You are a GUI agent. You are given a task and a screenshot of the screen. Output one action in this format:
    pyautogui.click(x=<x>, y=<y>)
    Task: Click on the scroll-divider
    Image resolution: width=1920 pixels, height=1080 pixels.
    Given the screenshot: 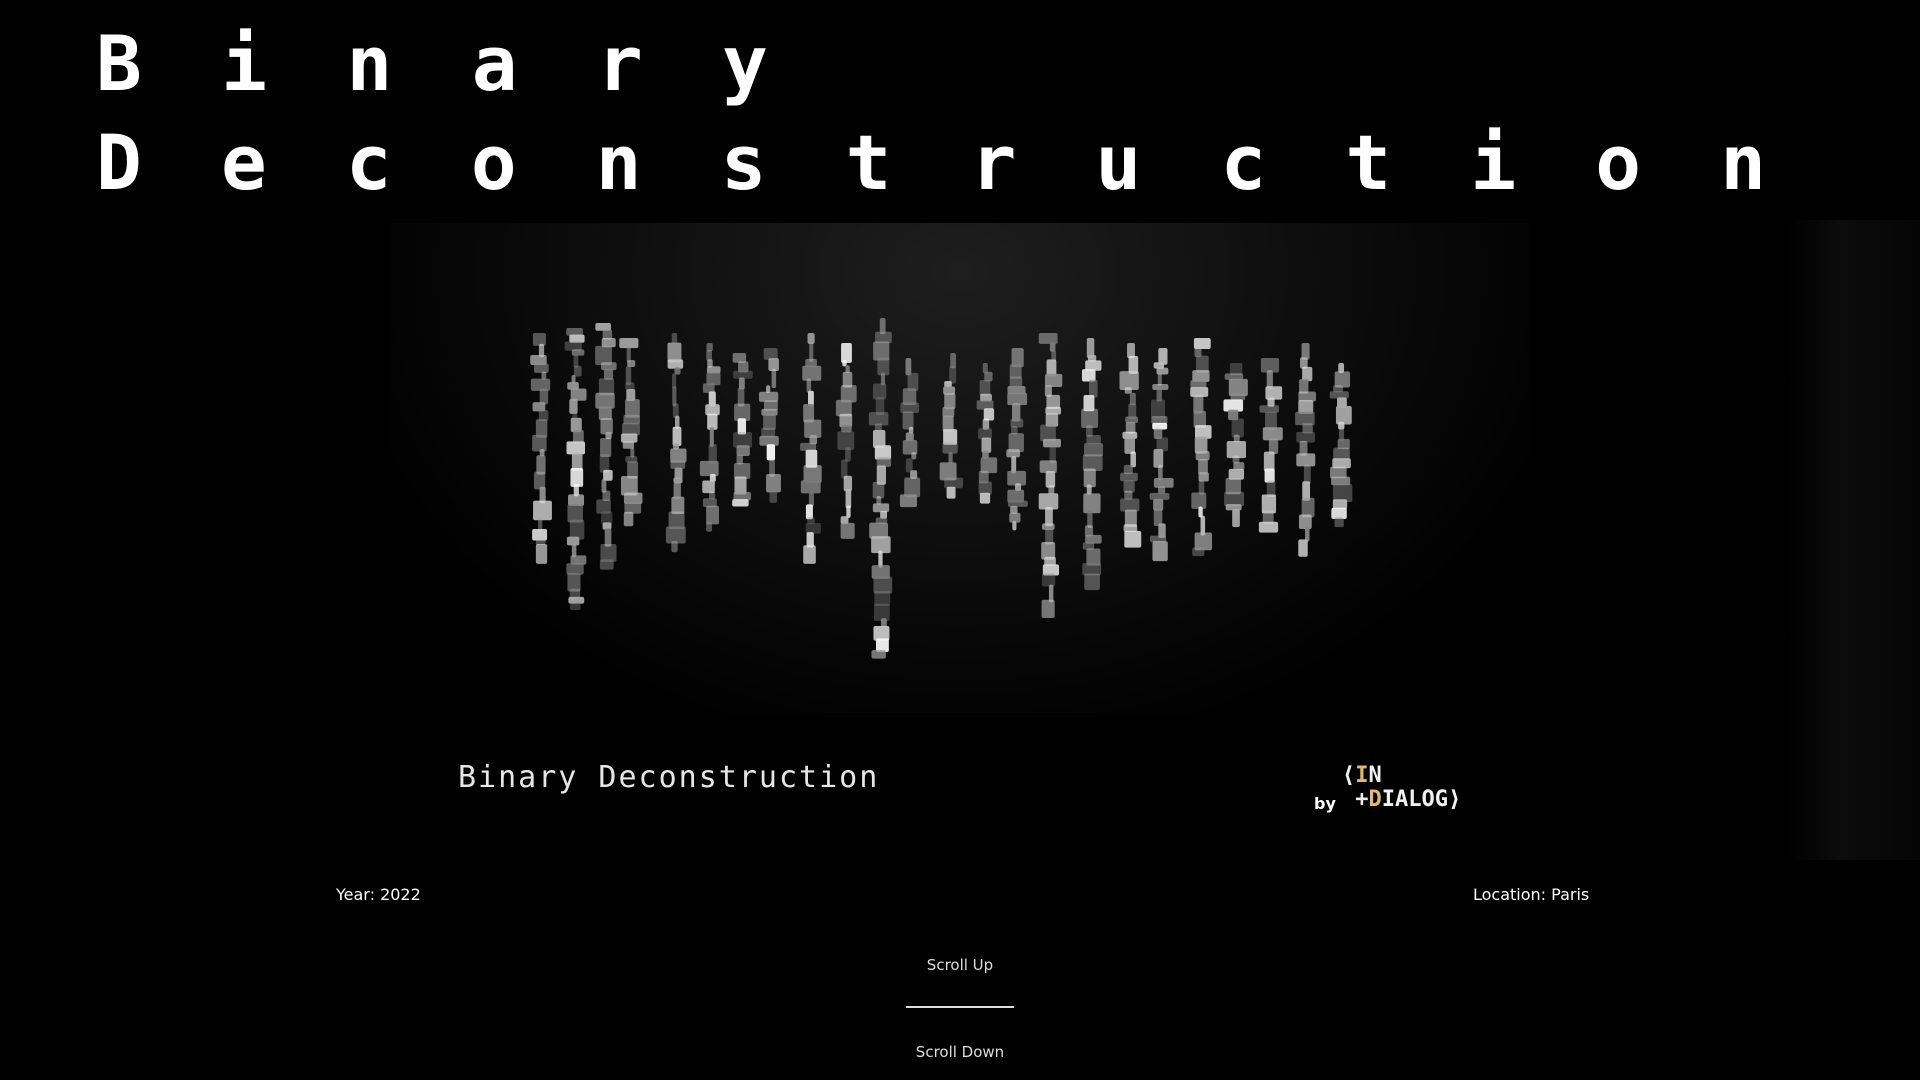 What is the action you would take?
    pyautogui.click(x=960, y=1007)
    